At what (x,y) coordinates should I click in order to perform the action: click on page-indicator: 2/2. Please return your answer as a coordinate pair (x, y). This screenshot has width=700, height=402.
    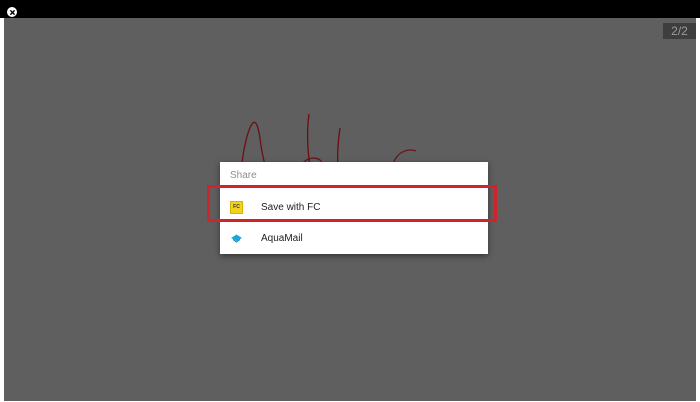
    Looking at the image, I should click on (679, 31).